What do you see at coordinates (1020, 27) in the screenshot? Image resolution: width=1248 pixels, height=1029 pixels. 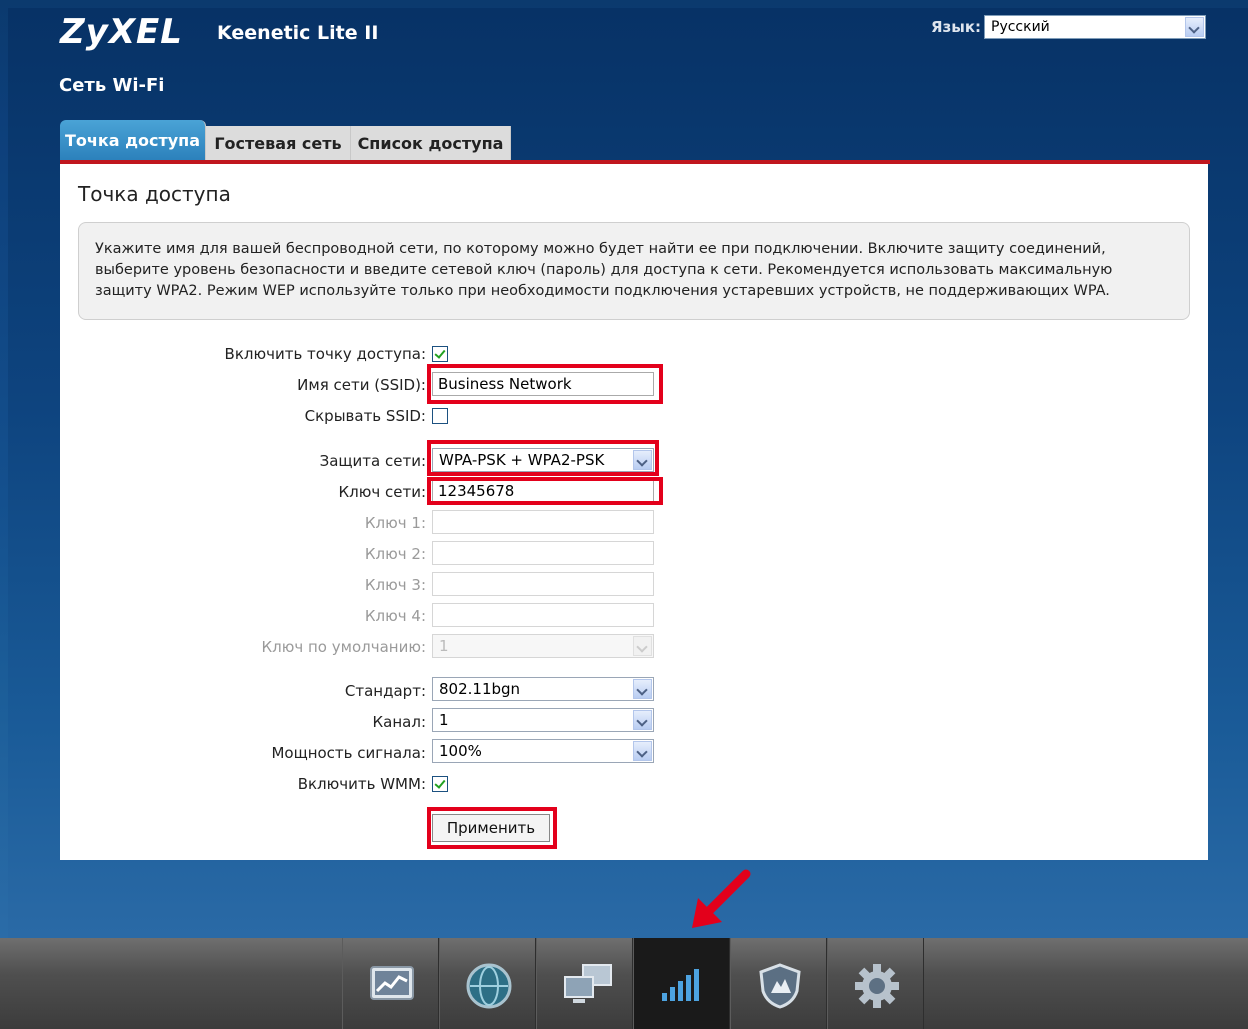 I see `language-value: Русский` at bounding box center [1020, 27].